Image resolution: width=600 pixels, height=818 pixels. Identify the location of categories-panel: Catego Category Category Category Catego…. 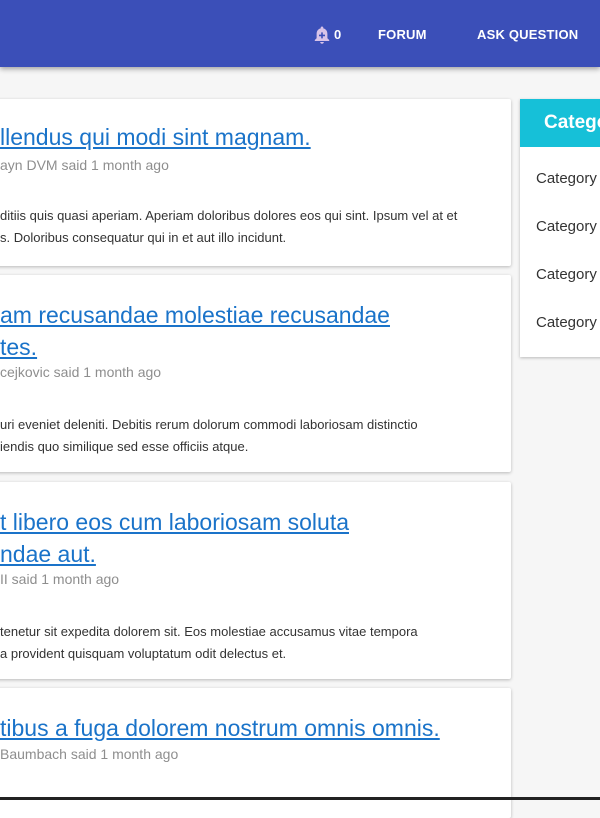
(560, 228).